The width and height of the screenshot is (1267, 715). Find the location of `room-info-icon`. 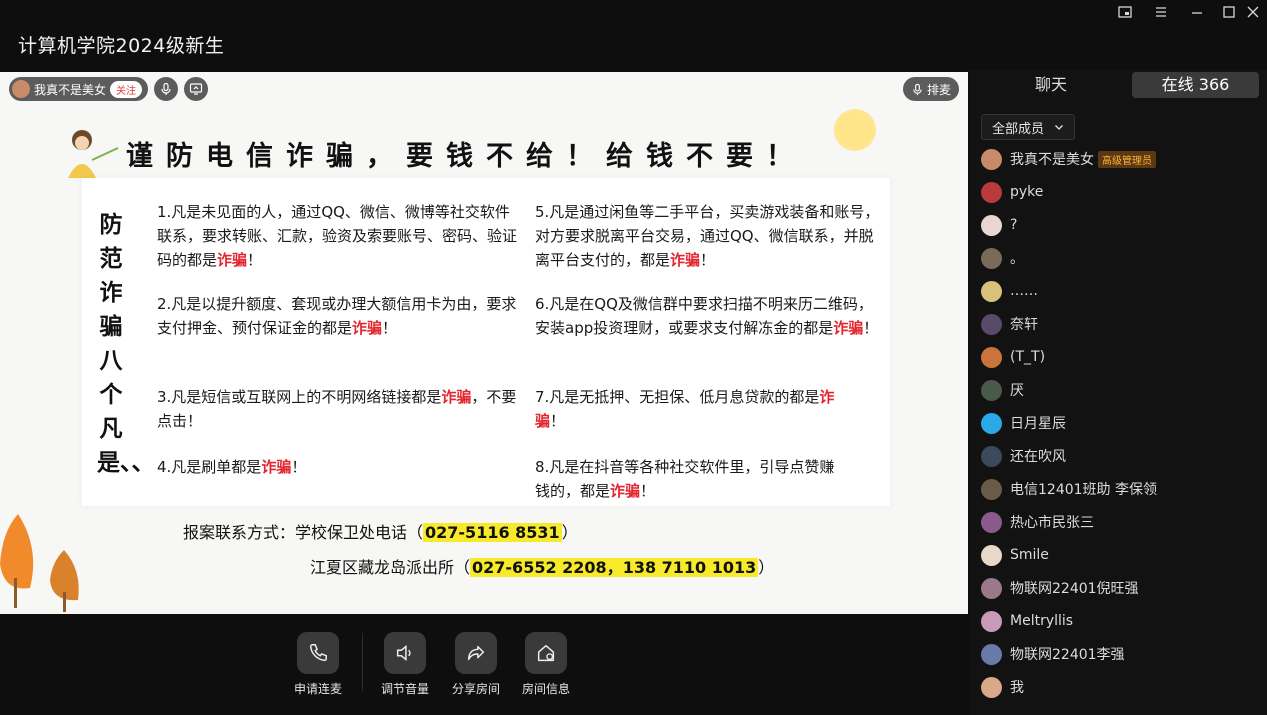

room-info-icon is located at coordinates (546, 653).